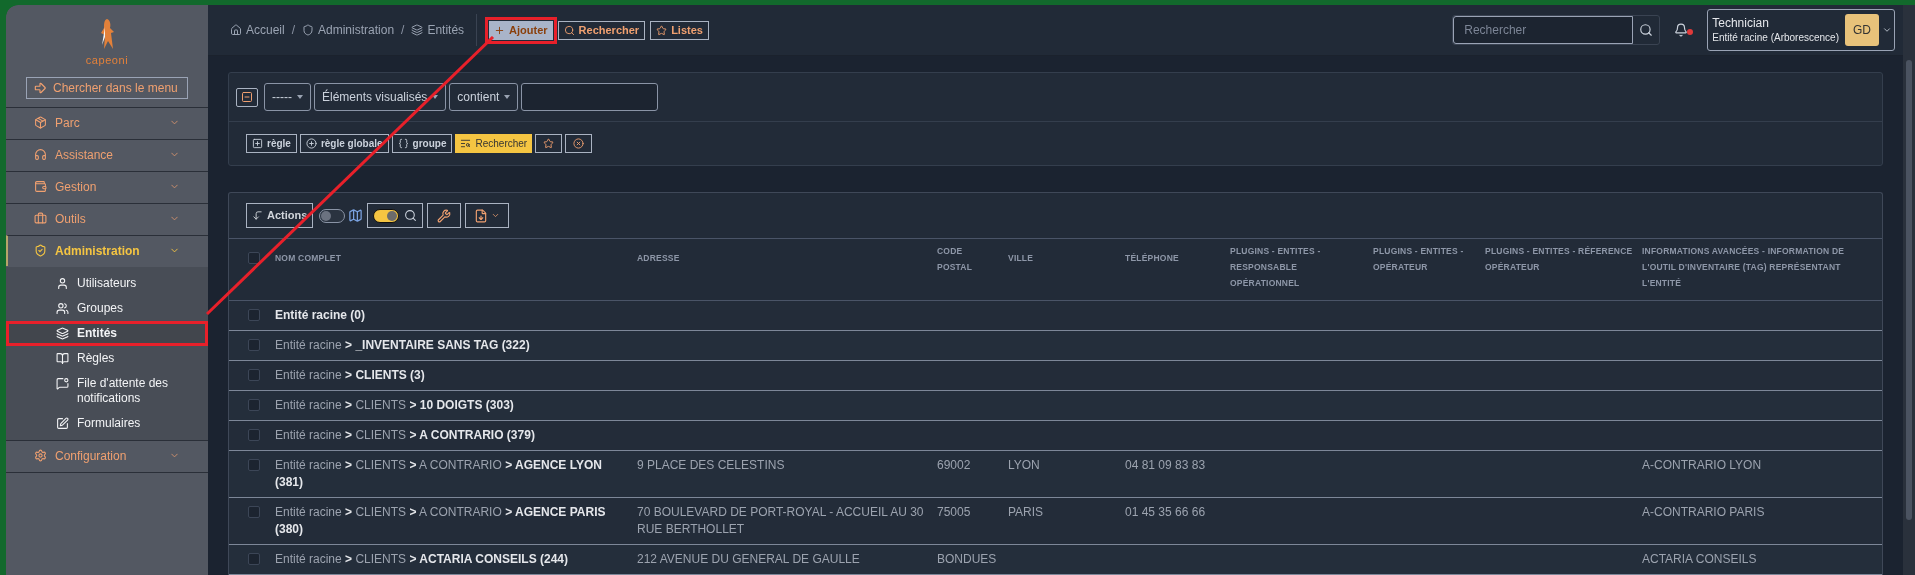  I want to click on collapse-button, so click(247, 97).